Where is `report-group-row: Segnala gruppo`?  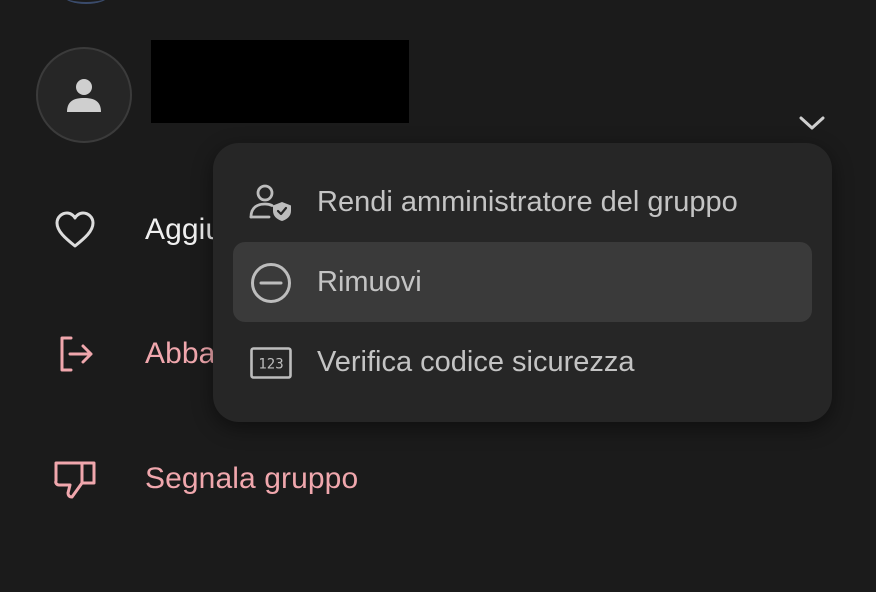 report-group-row: Segnala gruppo is located at coordinates (204, 479).